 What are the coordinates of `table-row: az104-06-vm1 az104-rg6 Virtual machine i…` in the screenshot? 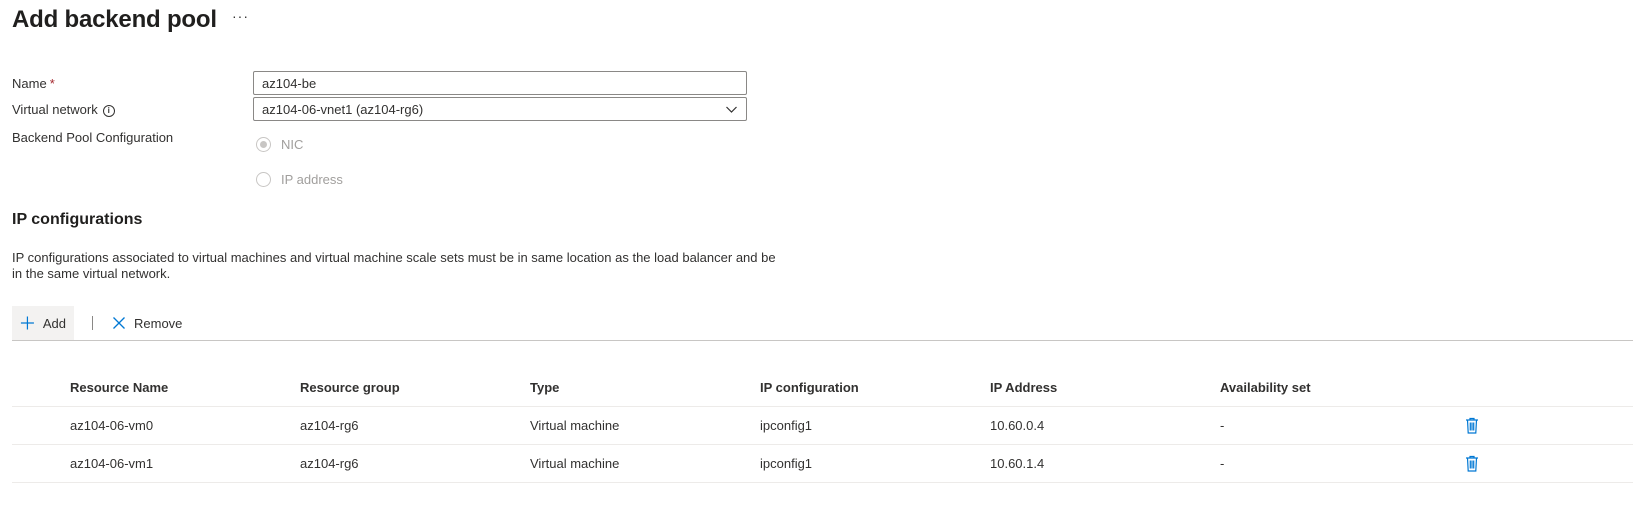 It's located at (822, 463).